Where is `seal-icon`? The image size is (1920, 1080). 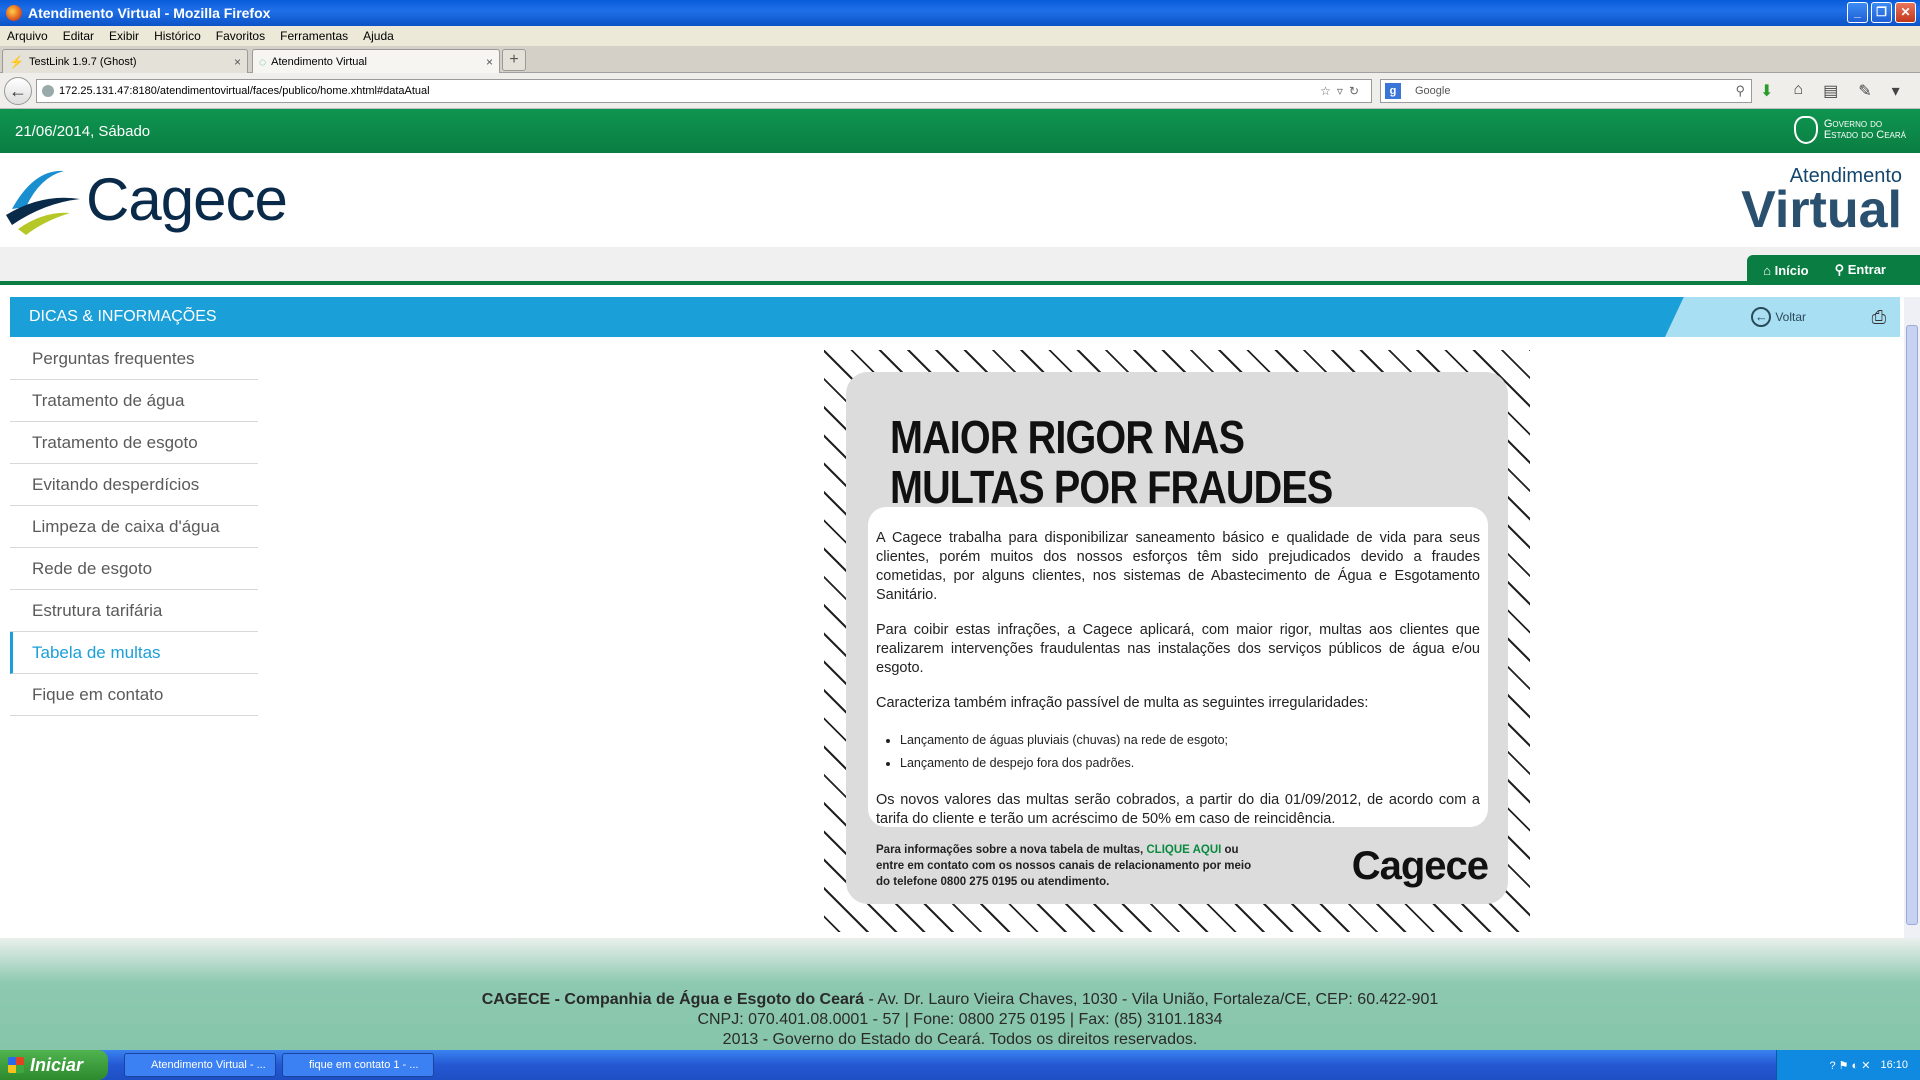
seal-icon is located at coordinates (1805, 130).